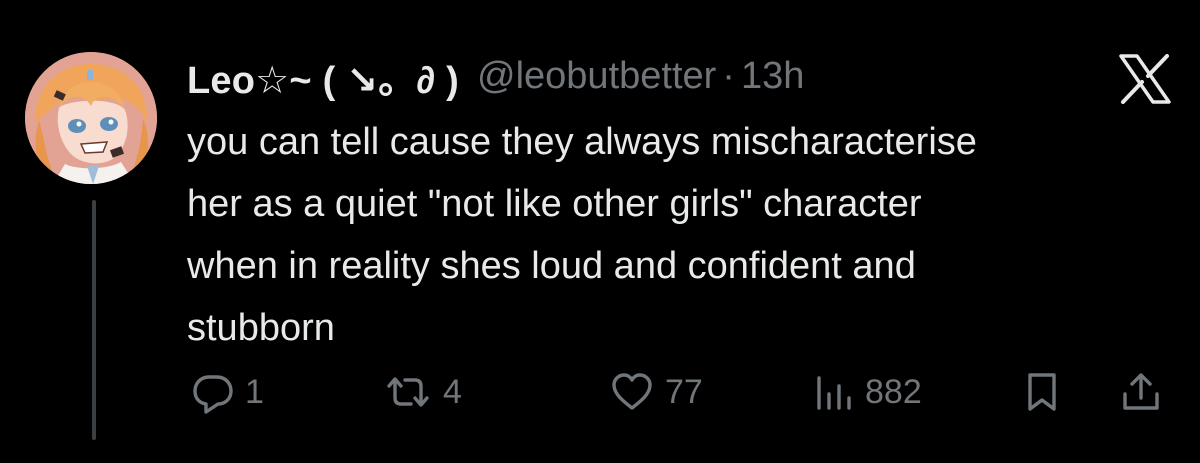  Describe the element at coordinates (213, 394) in the screenshot. I see `reply-icon` at that location.